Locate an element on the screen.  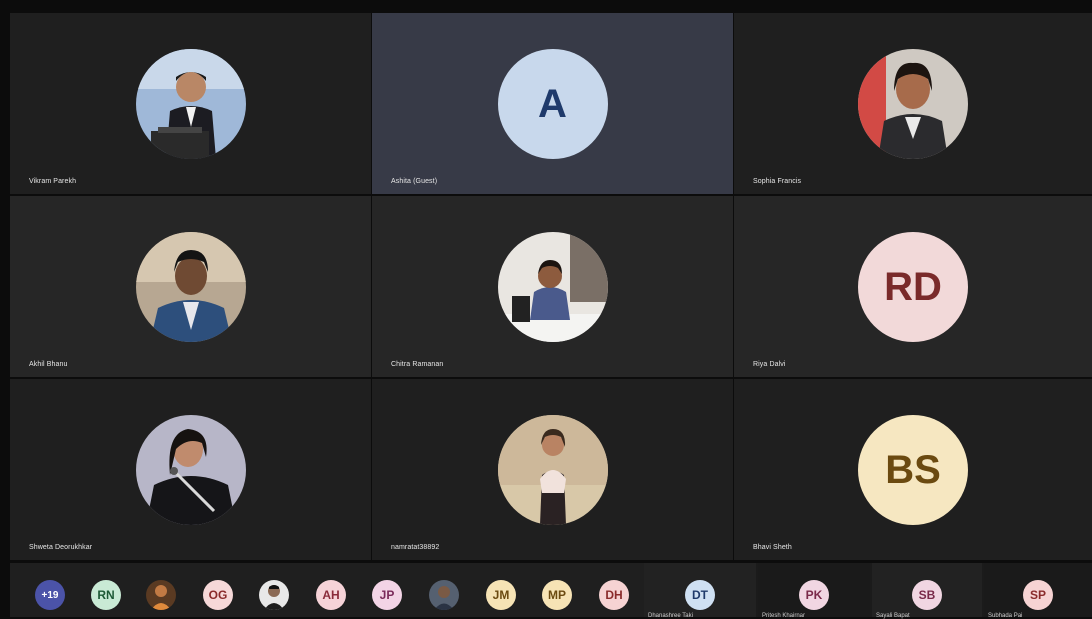
participant-tile: Chitra Ramanan is located at coordinates (552, 286).